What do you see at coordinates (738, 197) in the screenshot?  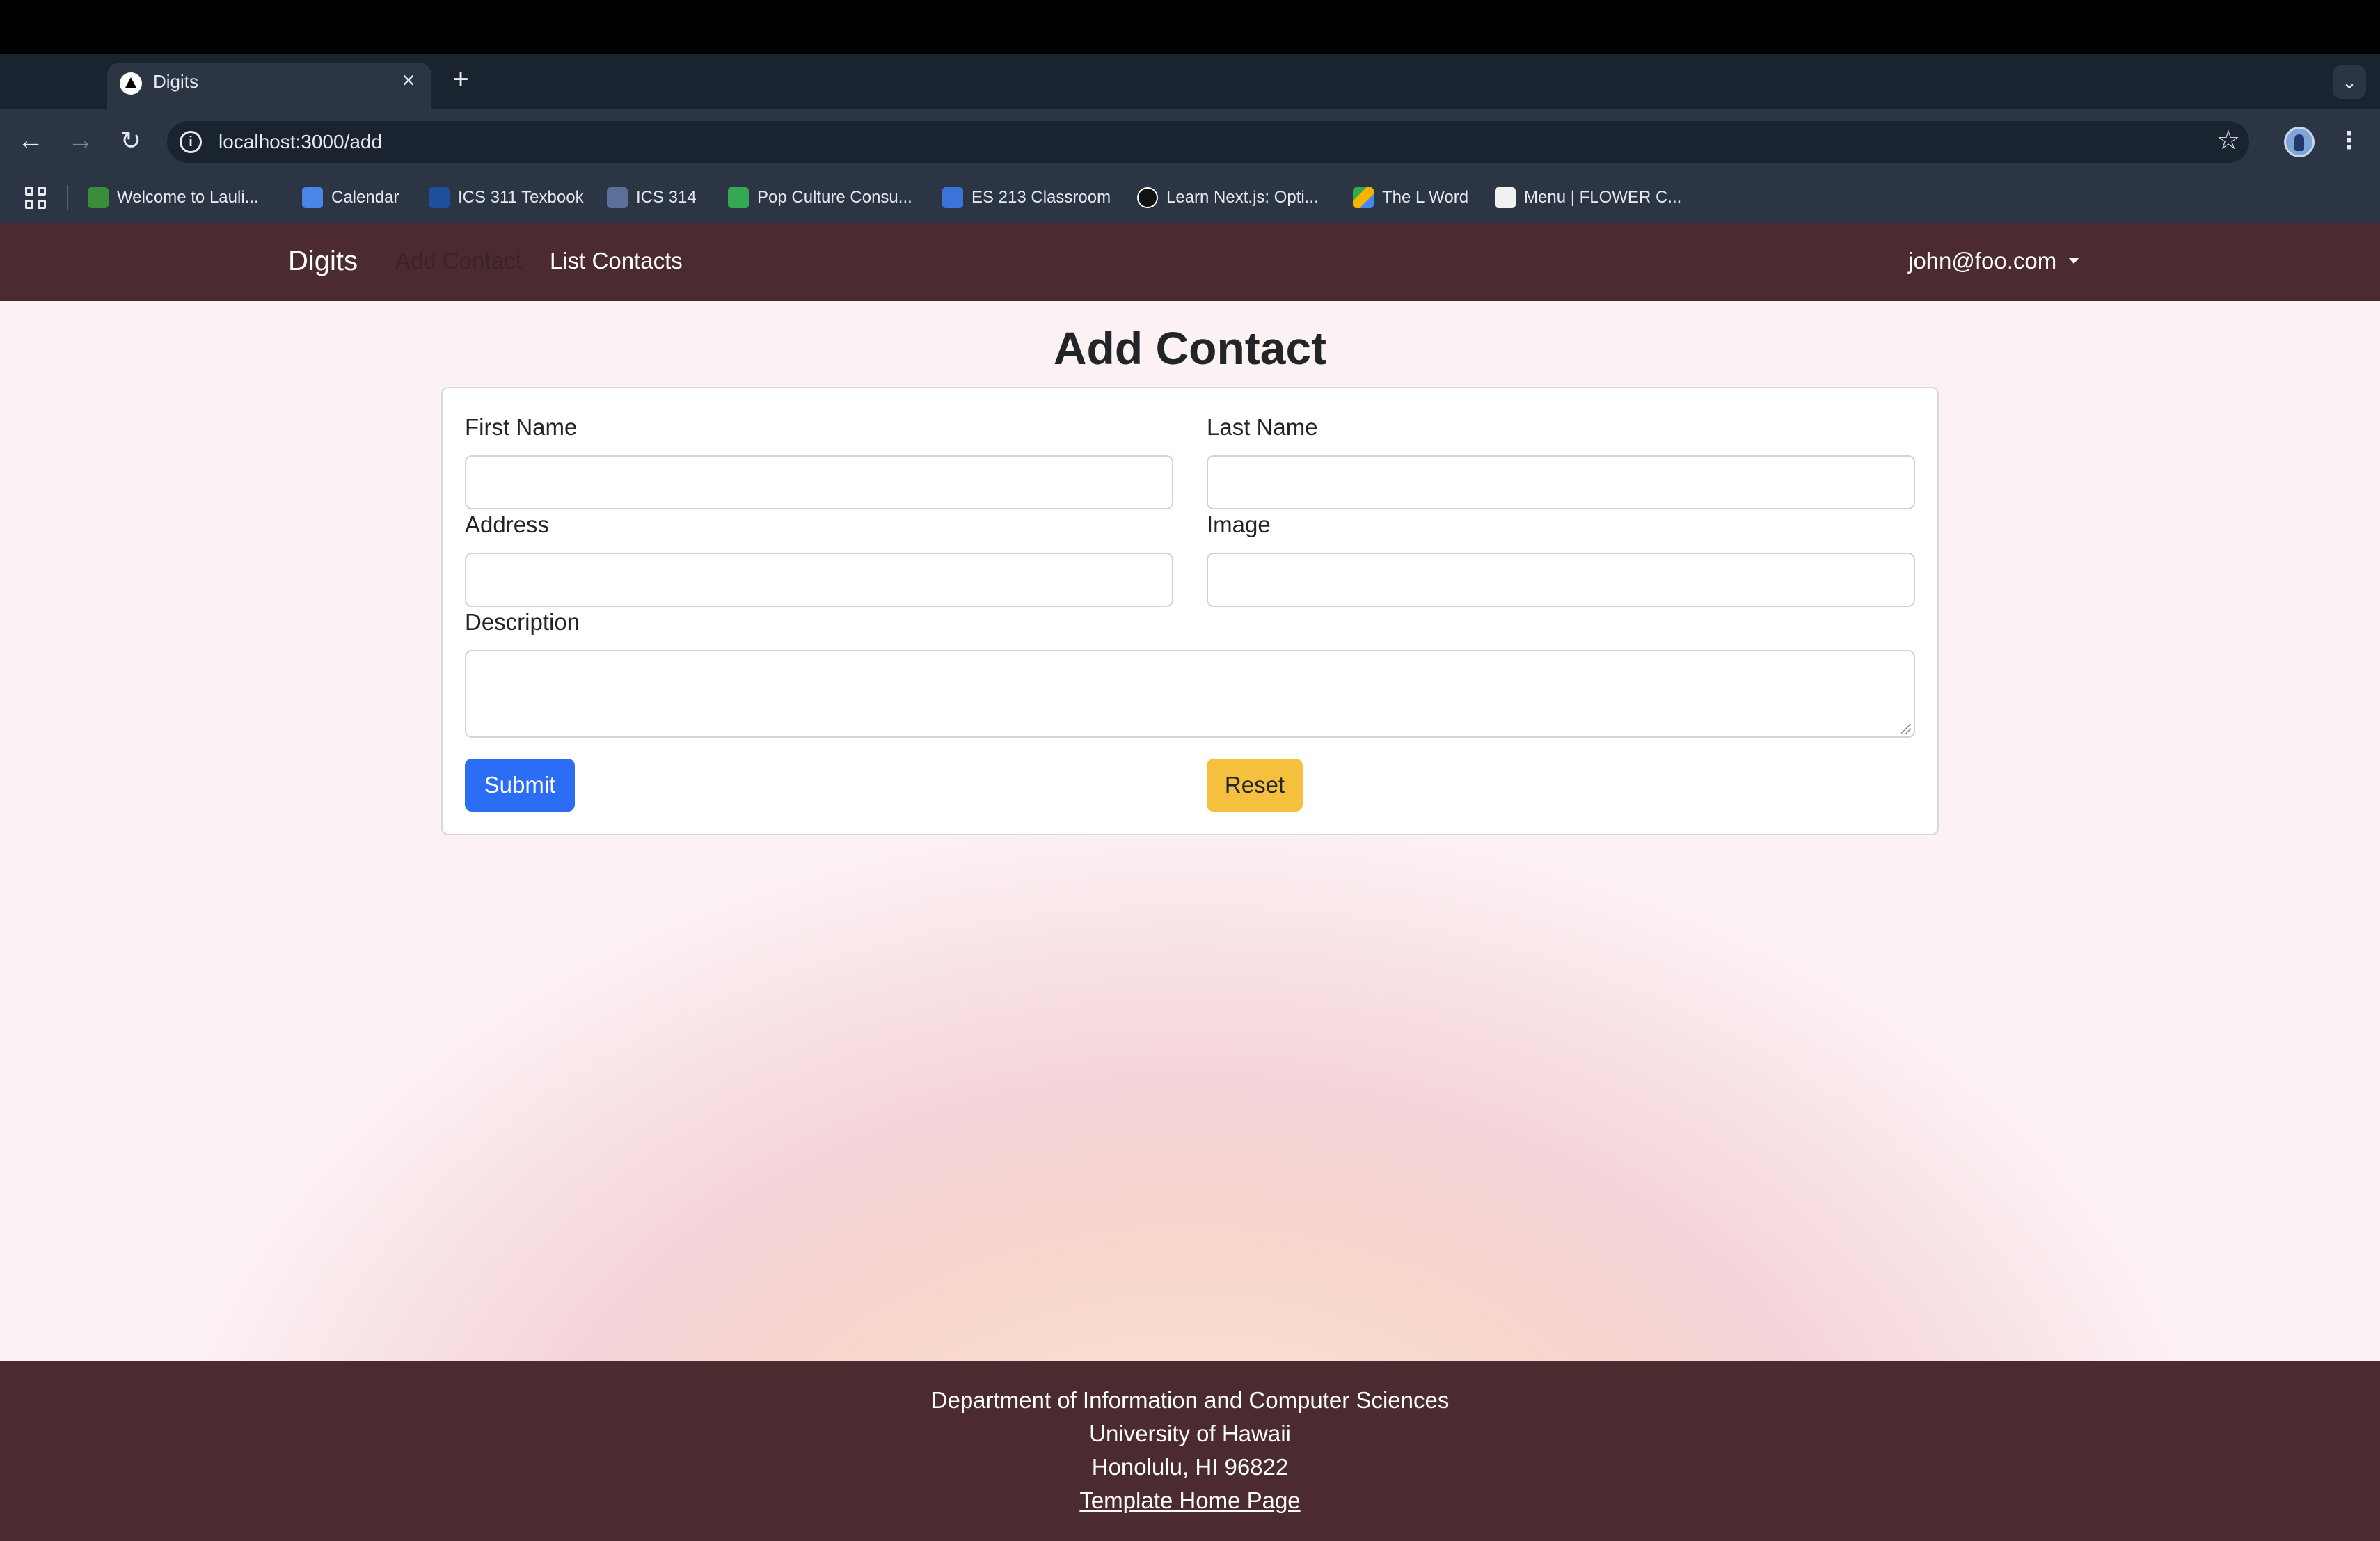 I see `sheets-icon` at bounding box center [738, 197].